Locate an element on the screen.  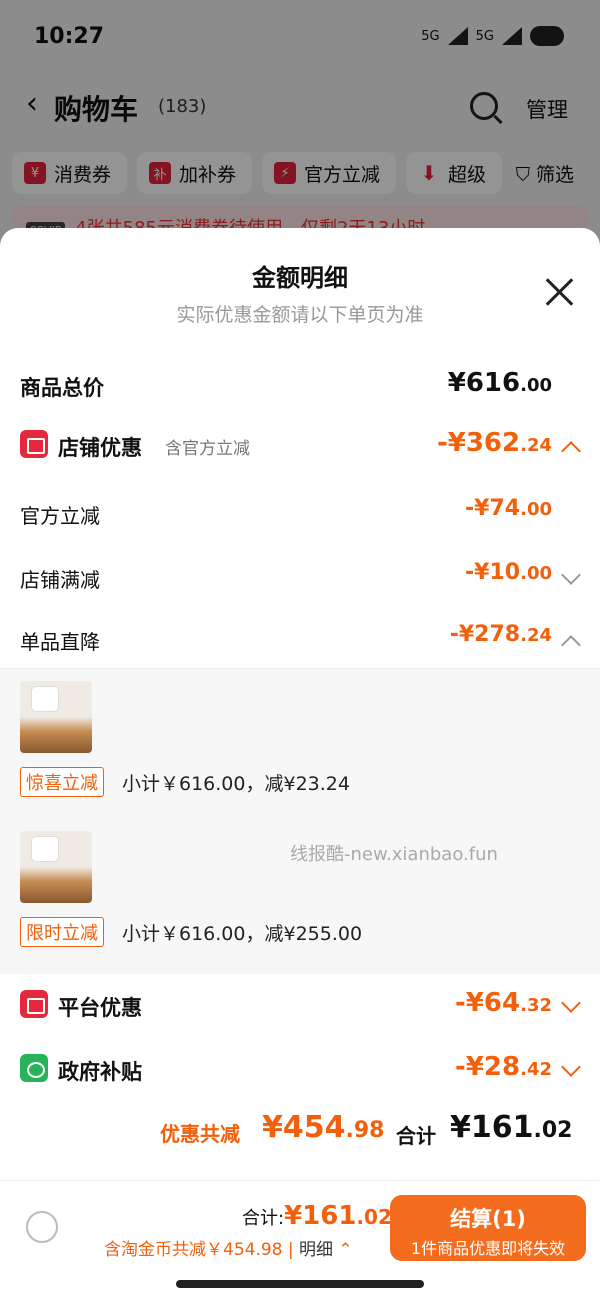
platform-discount-label: 平台优惠 is located at coordinates (100, 1008).